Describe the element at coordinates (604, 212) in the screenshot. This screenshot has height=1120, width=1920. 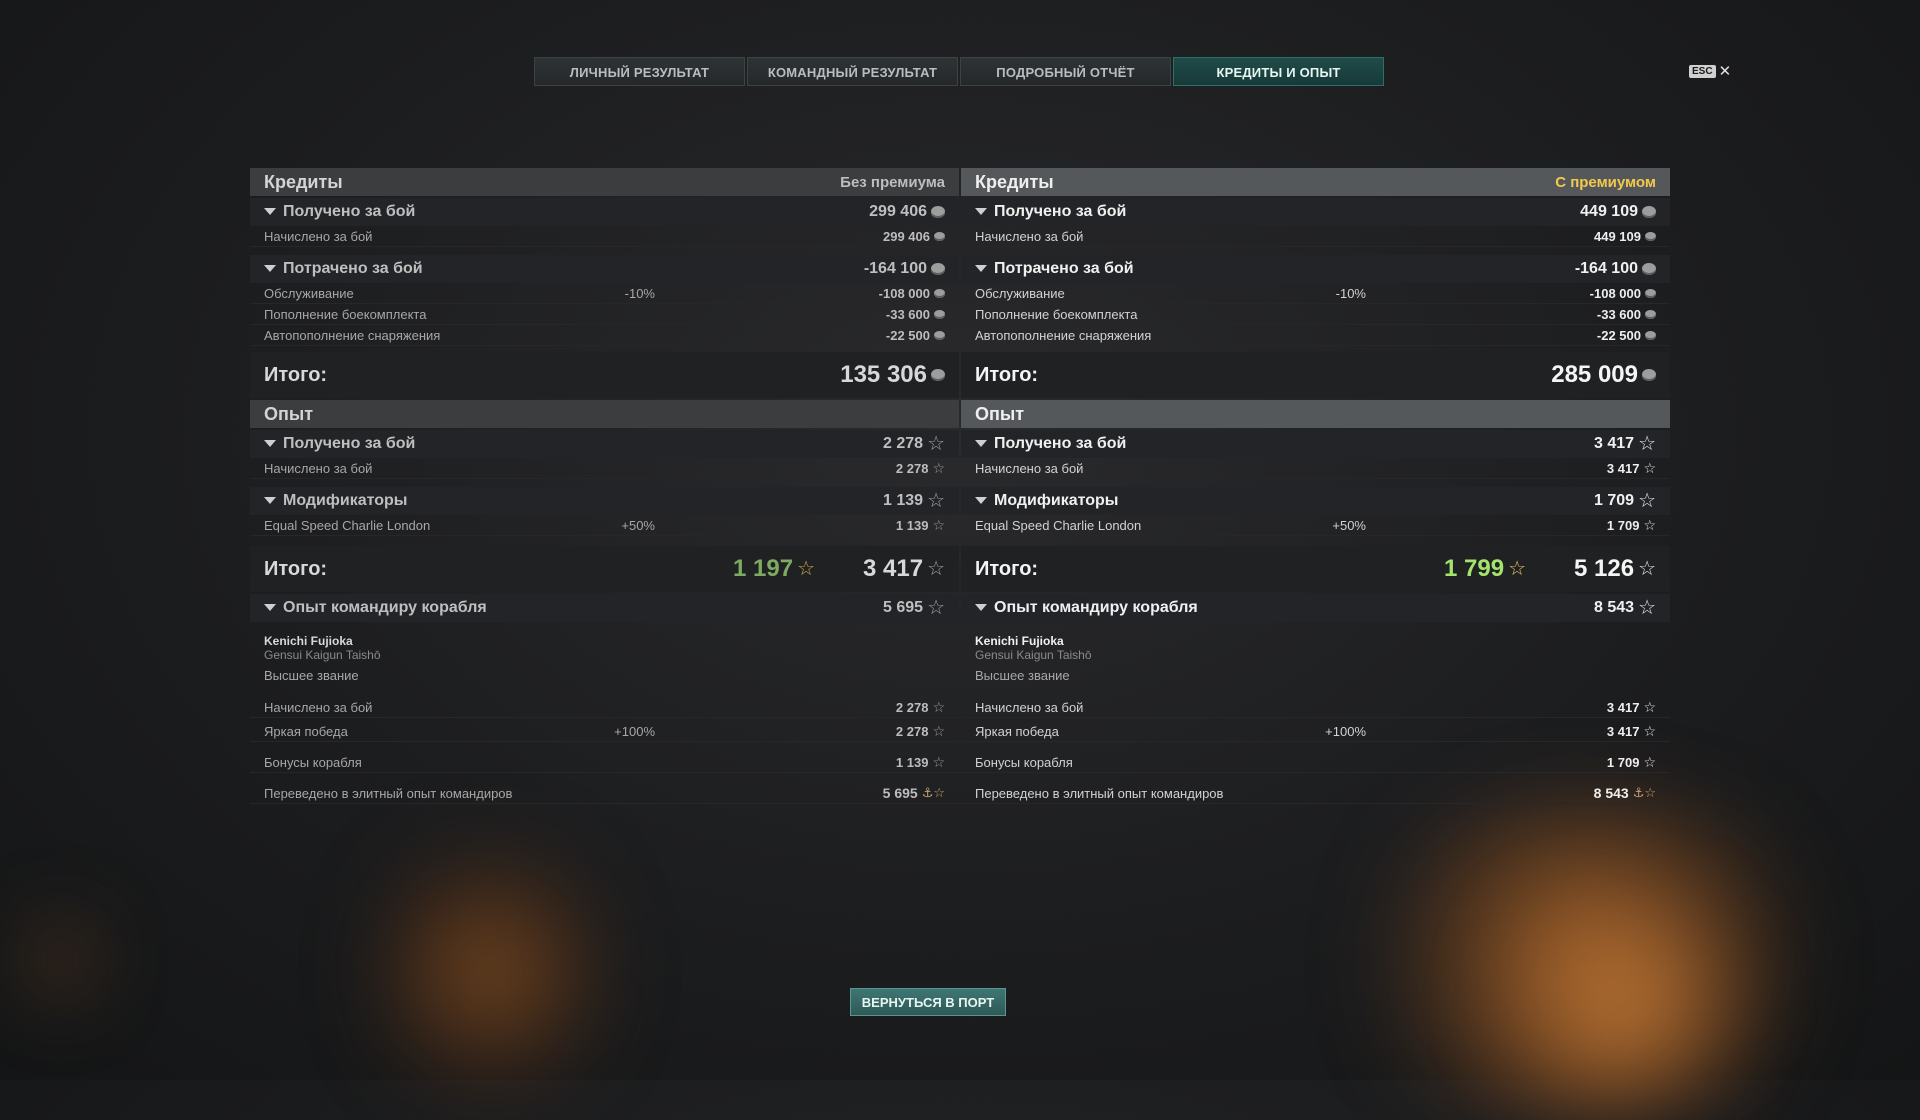
I see `credits-earned-row: Получено за бой 299 406` at that location.